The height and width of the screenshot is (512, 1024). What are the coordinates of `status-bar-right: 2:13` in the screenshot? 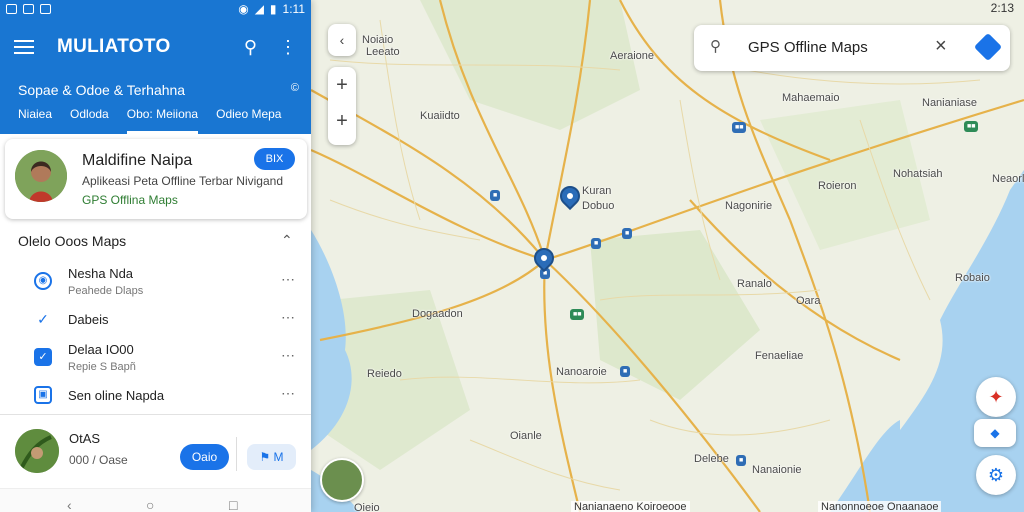 It's located at (1002, 8).